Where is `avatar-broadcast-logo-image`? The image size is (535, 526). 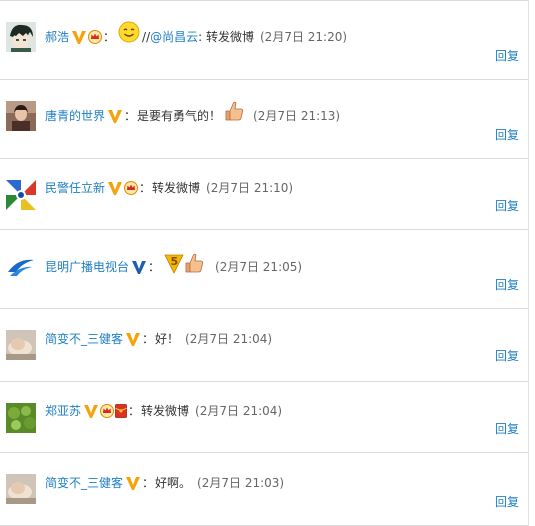
avatar-broadcast-logo-image is located at coordinates (21, 267).